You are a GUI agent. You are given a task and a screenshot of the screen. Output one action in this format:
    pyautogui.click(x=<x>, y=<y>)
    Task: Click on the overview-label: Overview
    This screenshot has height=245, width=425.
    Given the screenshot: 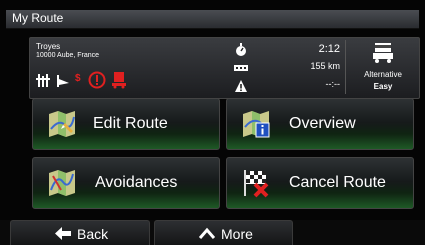 What is the action you would take?
    pyautogui.click(x=322, y=123)
    